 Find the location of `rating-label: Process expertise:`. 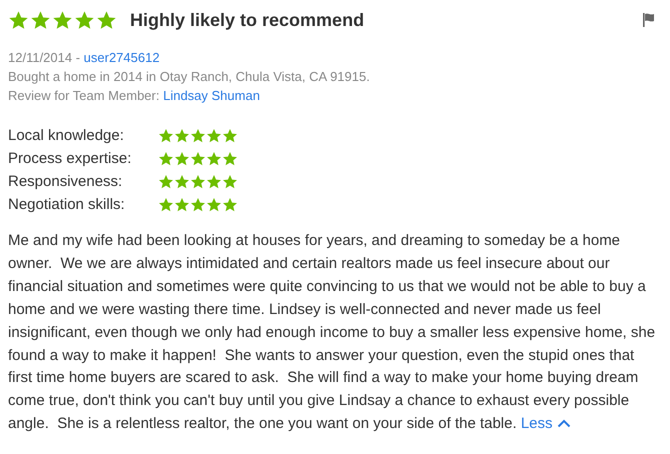

rating-label: Process expertise: is located at coordinates (70, 158).